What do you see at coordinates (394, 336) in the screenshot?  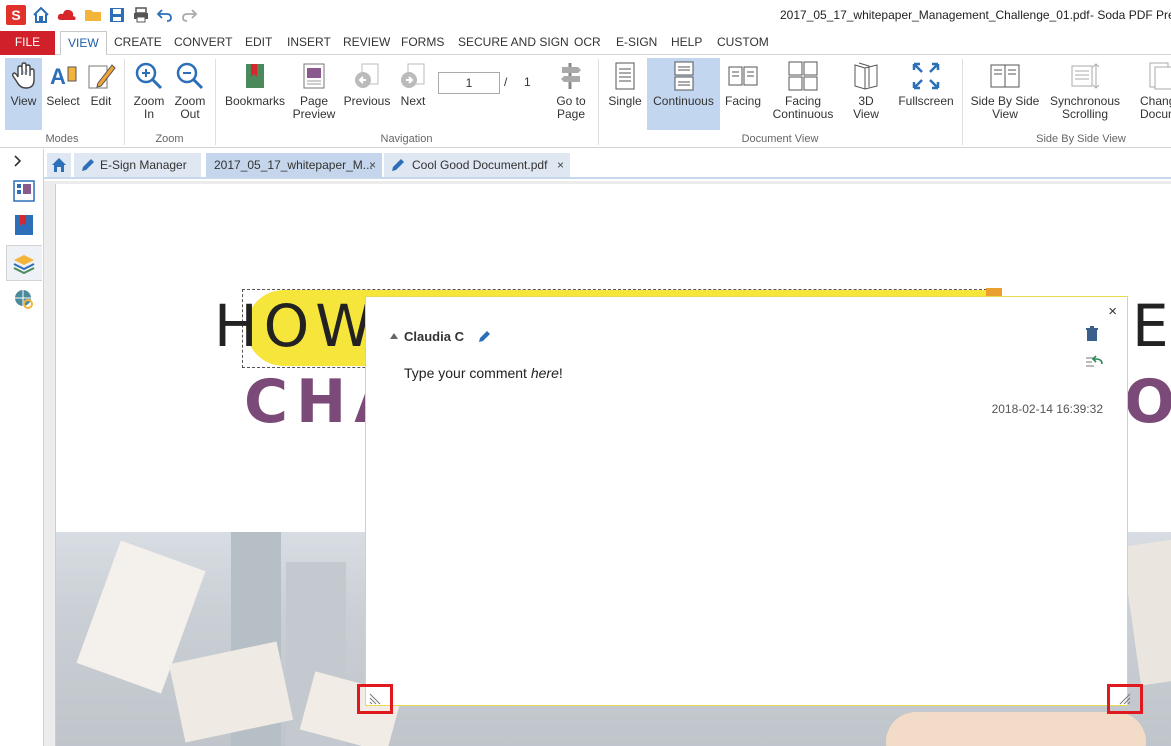 I see `collapse-triangle-icon` at bounding box center [394, 336].